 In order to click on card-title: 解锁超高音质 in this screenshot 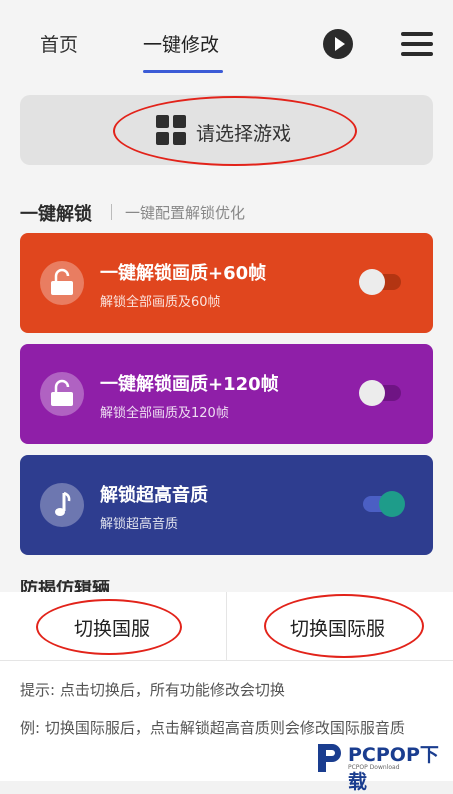, I will do `click(154, 495)`.